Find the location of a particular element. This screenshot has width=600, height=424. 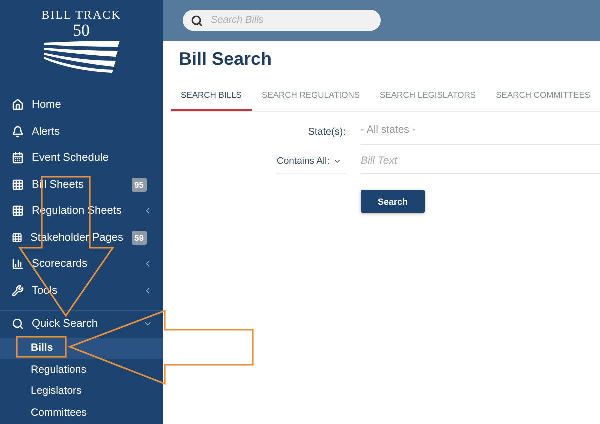

submenu-item: Regulations is located at coordinates (81, 369).